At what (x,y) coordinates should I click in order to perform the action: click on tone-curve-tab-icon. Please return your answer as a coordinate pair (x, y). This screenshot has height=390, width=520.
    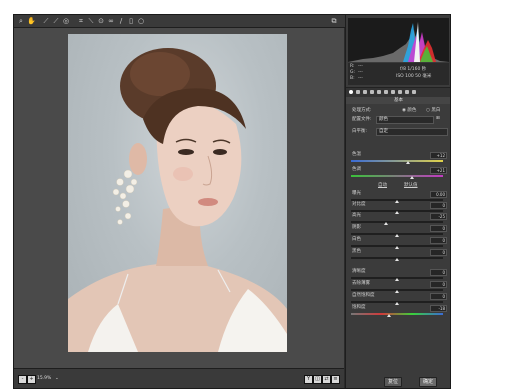
    Looking at the image, I should click on (358, 92).